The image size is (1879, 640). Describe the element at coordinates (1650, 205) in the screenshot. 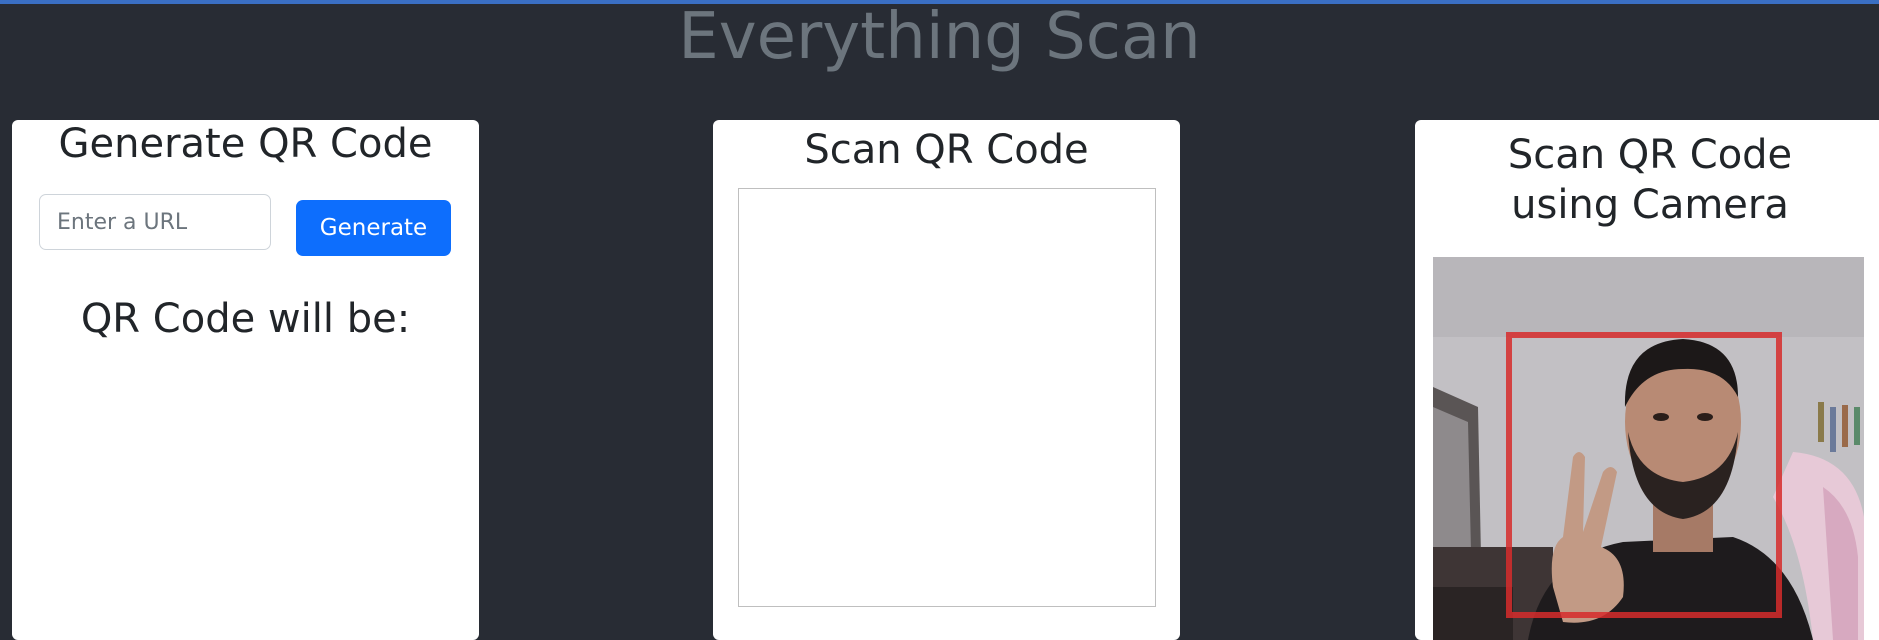

I see `camera-title-line2: using Camera` at that location.